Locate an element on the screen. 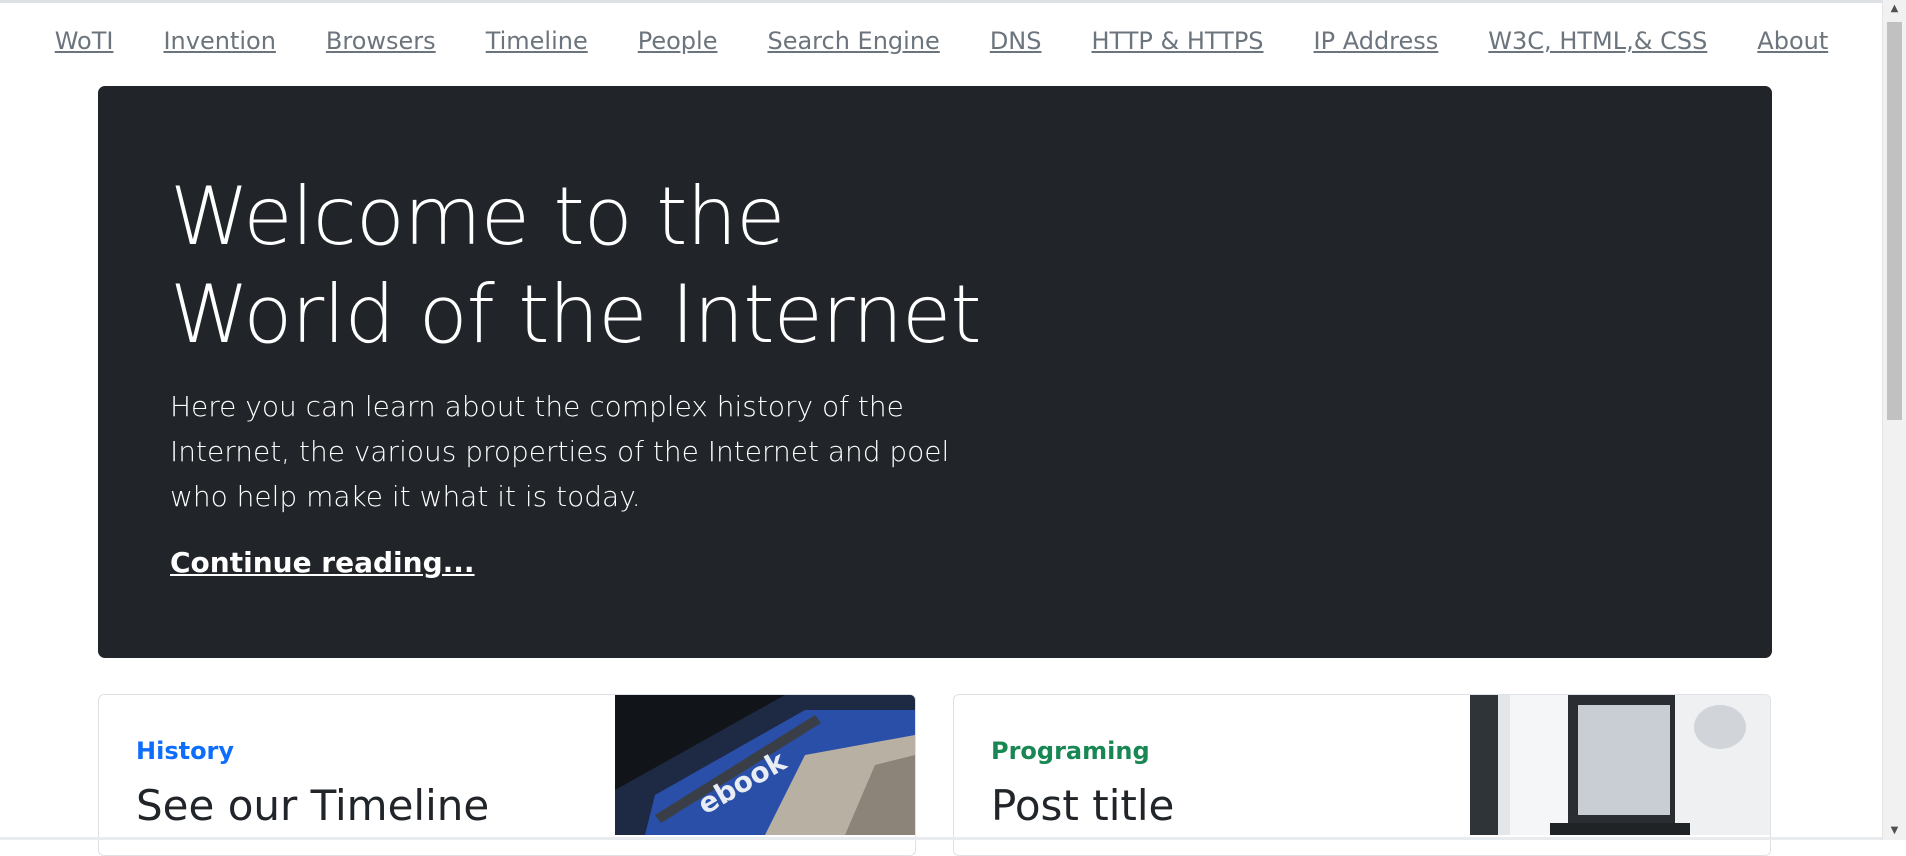  nav-link-people: People is located at coordinates (678, 41).